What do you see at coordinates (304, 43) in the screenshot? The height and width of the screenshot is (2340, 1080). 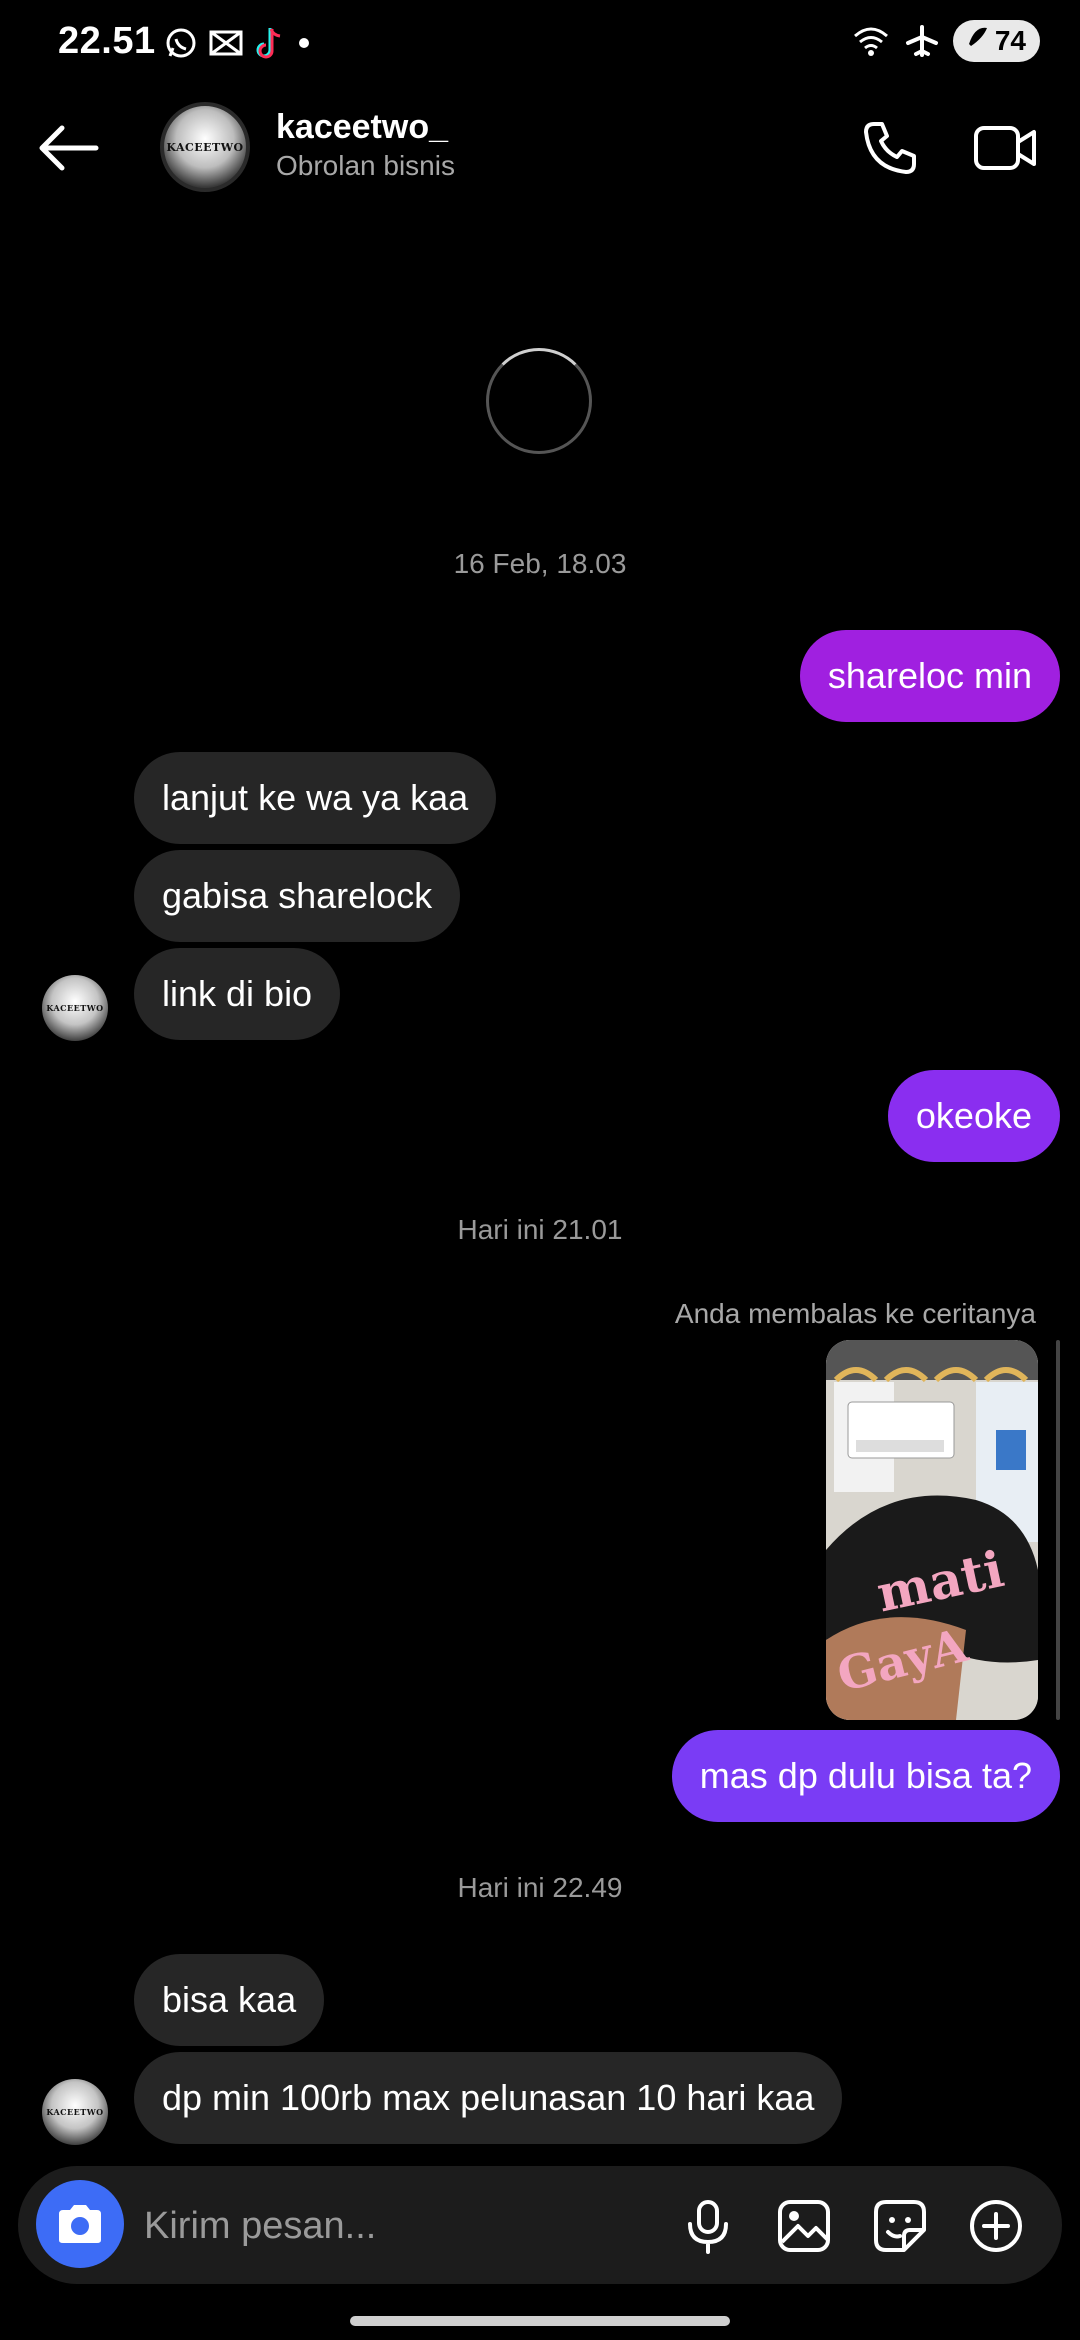 I see `dot-icon` at bounding box center [304, 43].